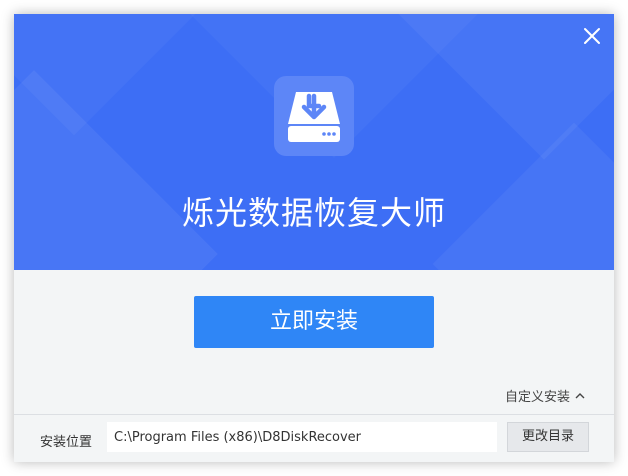  I want to click on app-logo, so click(314, 116).